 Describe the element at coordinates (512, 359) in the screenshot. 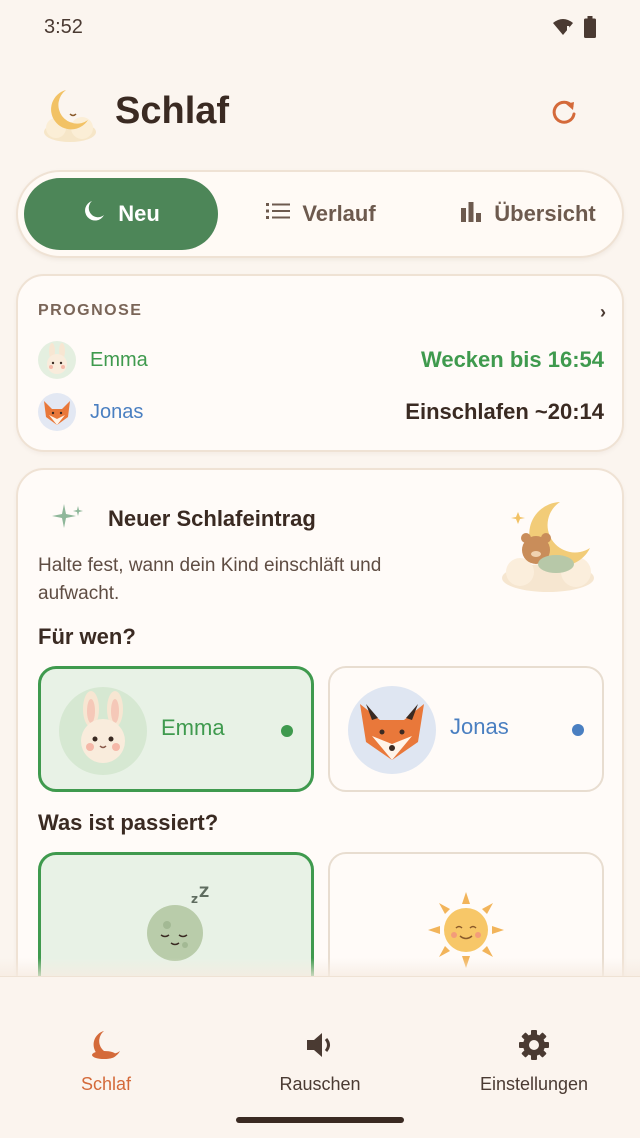

I see `forecast-prediction: Wecken bis 16:54` at that location.